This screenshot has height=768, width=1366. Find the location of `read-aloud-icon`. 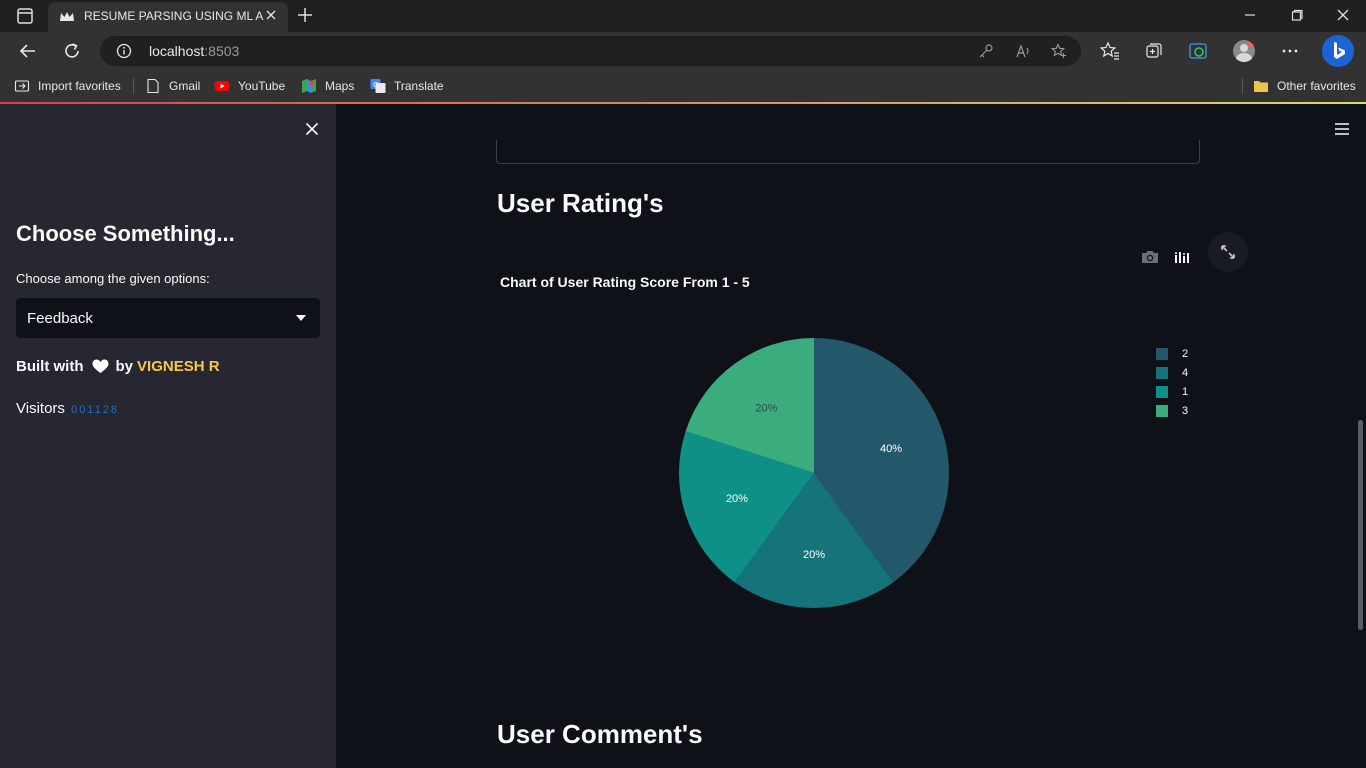

read-aloud-icon is located at coordinates (1023, 51).